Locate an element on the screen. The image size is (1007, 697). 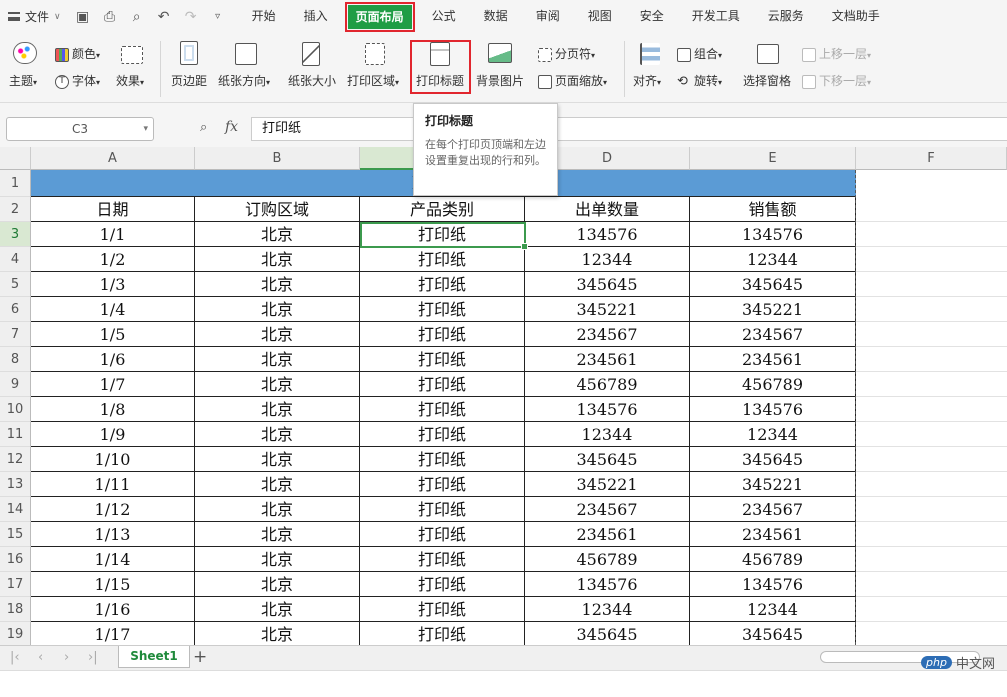
tab-4: 数据 is located at coordinates (496, 16).